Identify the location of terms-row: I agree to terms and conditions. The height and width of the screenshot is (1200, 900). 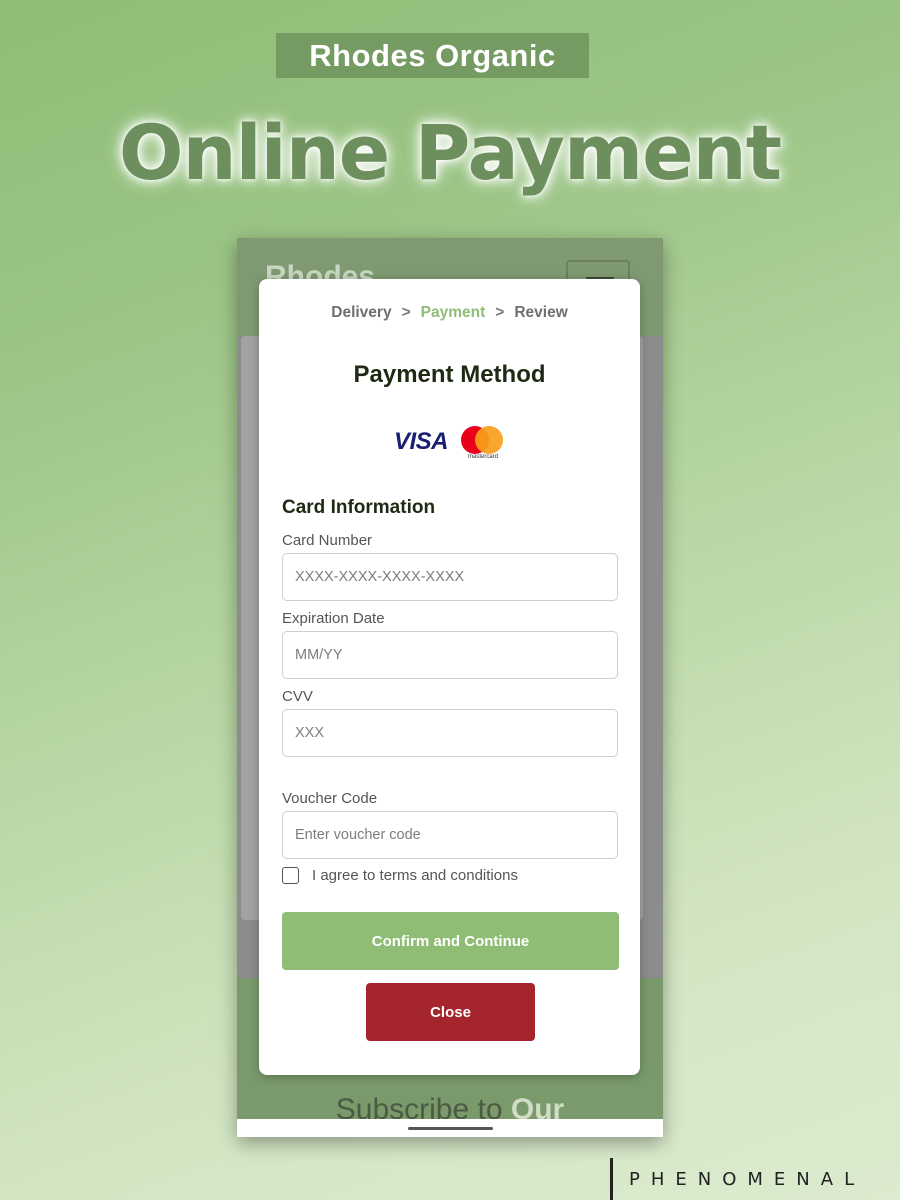
(400, 875).